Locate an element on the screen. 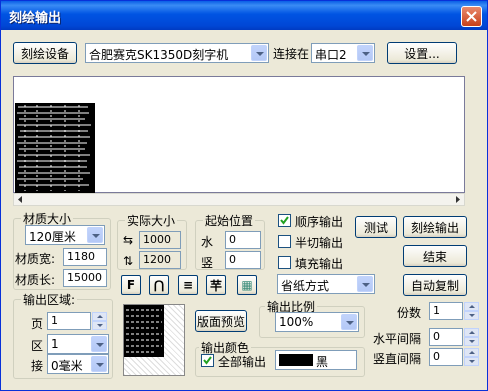 The image size is (488, 391). output-color-picker: 黑 is located at coordinates (316, 360).